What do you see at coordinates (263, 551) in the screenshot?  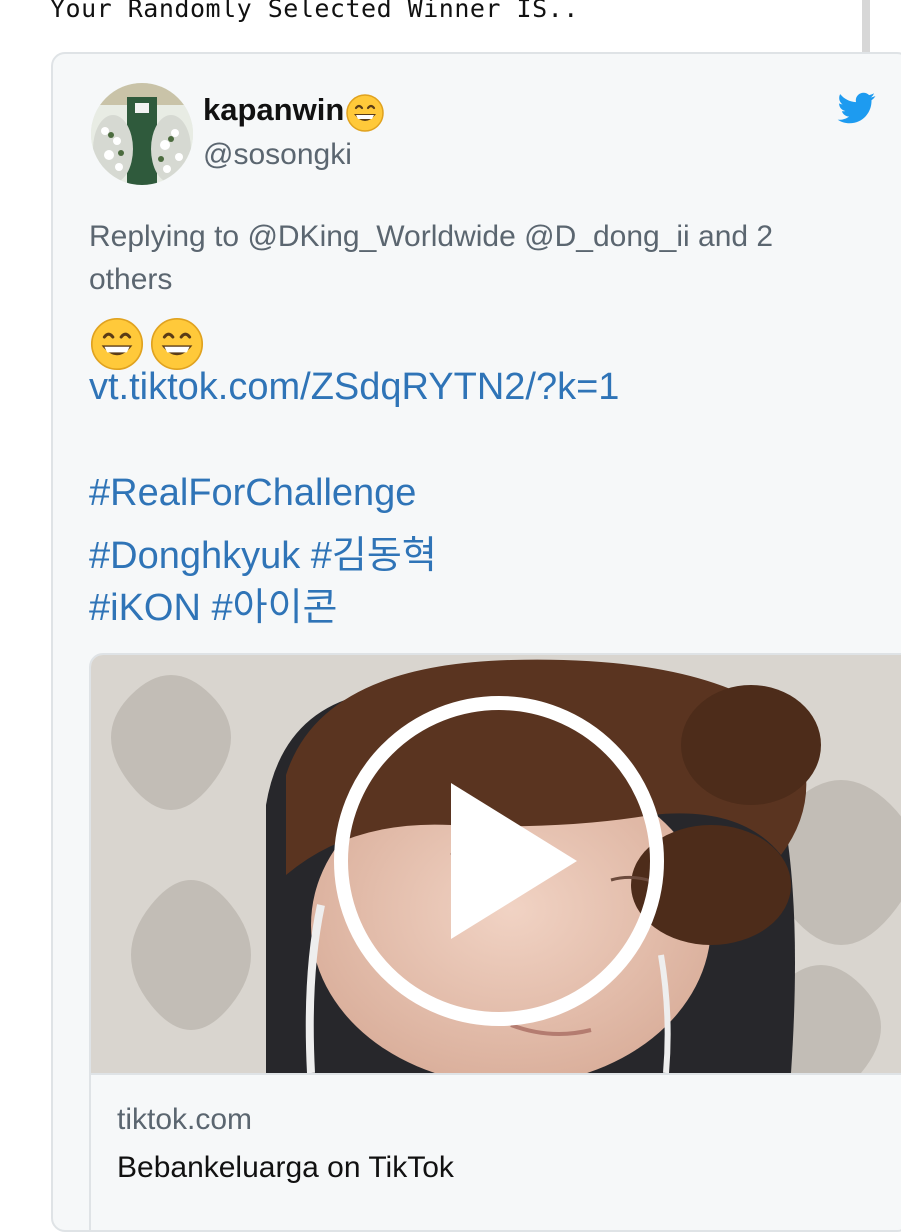 I see `hashtag-line-2: #Donghkyuk #김동혁` at bounding box center [263, 551].